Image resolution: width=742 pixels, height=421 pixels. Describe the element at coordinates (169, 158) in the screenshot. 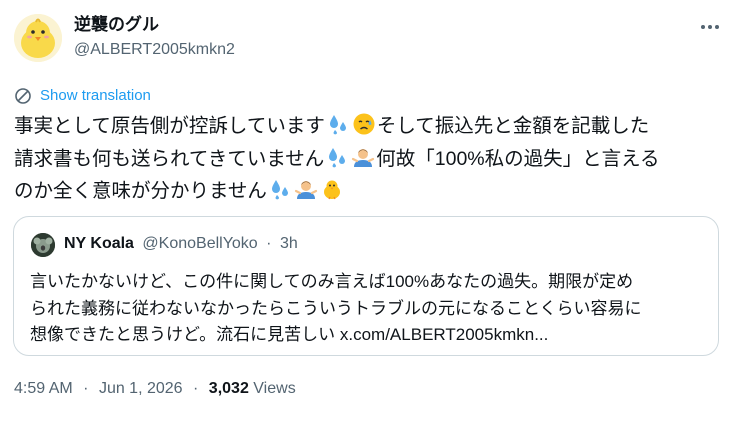

I see `tweet-text-segment: 請求書も何も送られてきていません` at that location.